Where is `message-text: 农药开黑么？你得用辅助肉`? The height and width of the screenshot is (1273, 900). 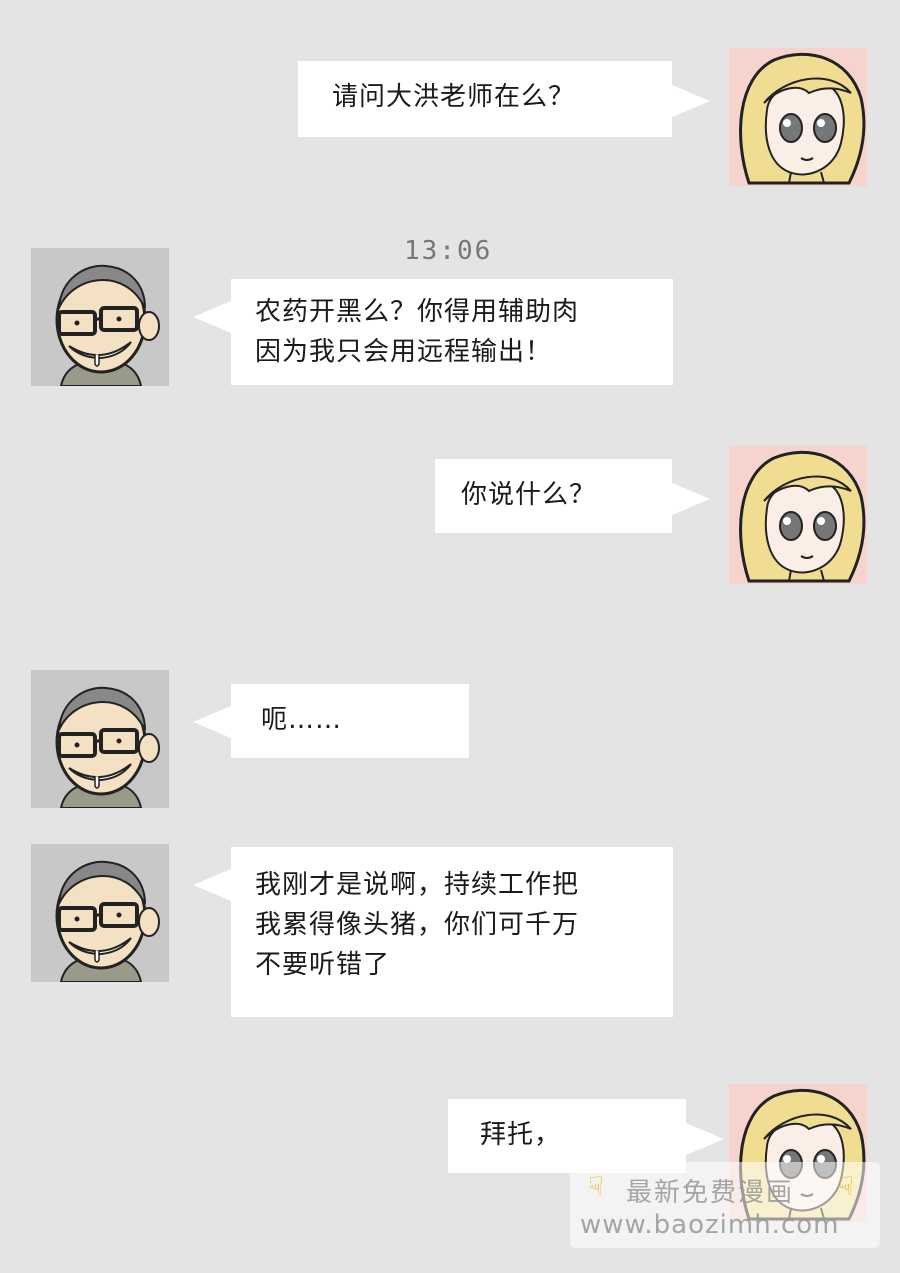
message-text: 农药开黑么？你得用辅助肉 is located at coordinates (417, 312).